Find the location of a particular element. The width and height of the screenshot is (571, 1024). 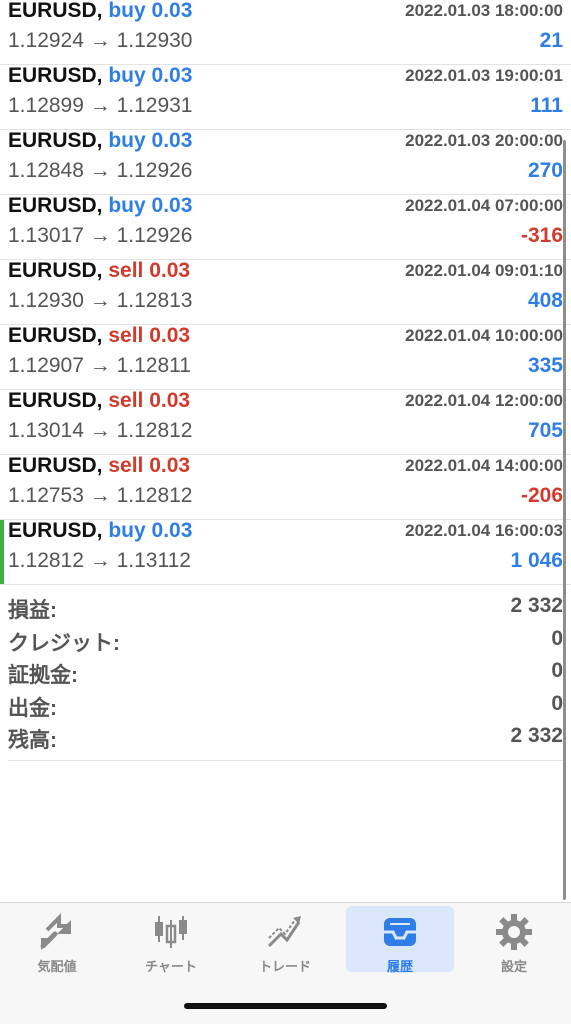

trade-time: 2022.01.04 16:00:03 is located at coordinates (484, 530).